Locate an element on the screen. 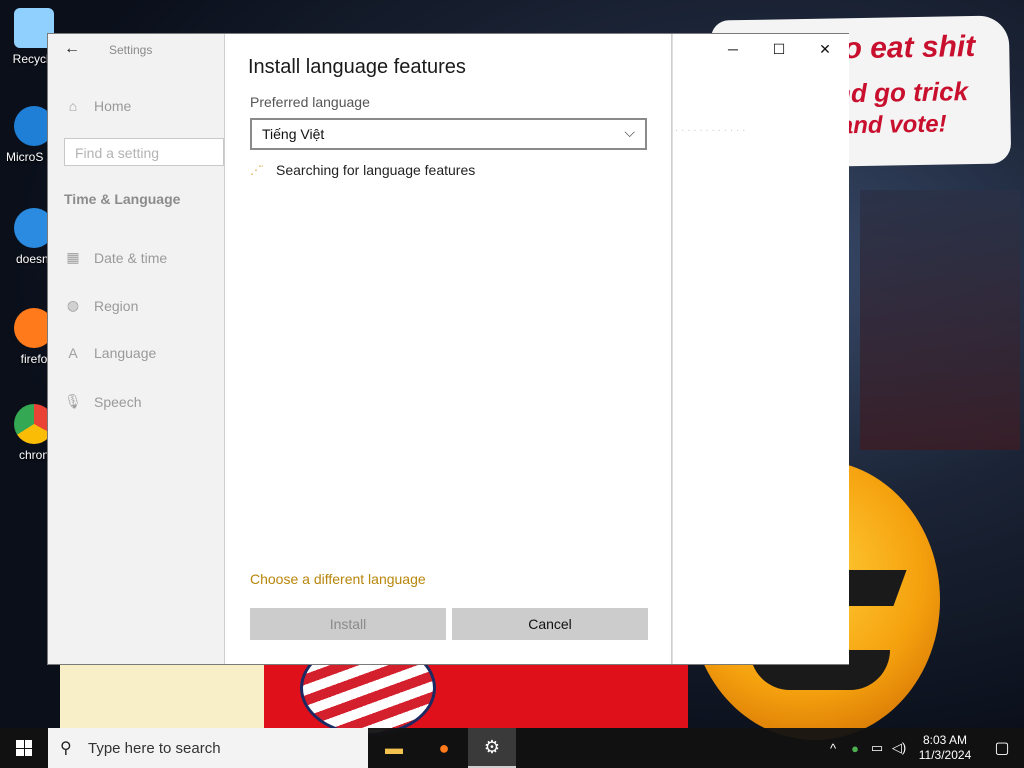  search-icon: ⚲ is located at coordinates (66, 748).